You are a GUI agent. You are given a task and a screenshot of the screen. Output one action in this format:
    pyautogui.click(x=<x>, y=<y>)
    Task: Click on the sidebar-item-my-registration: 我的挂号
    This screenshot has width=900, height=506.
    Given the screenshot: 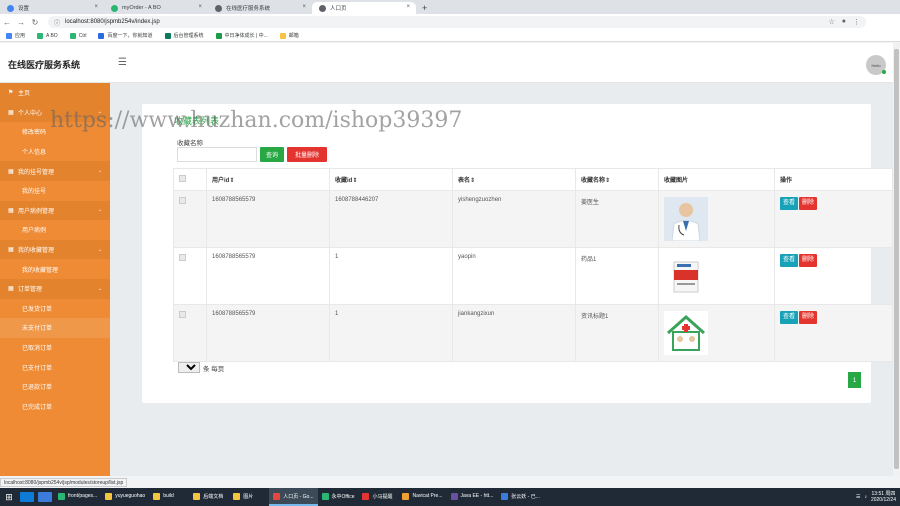 What is the action you would take?
    pyautogui.click(x=55, y=191)
    